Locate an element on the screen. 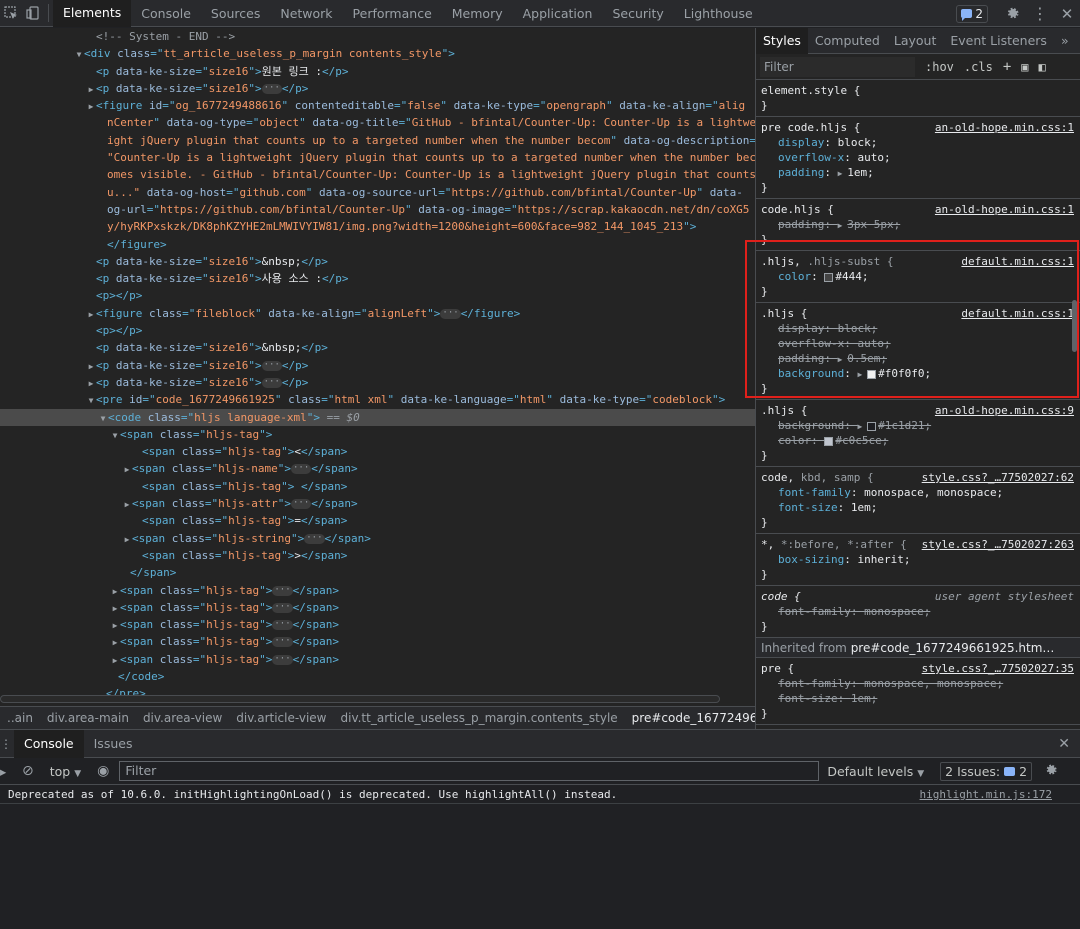  css-property-name: box-sizing is located at coordinates (811, 559).